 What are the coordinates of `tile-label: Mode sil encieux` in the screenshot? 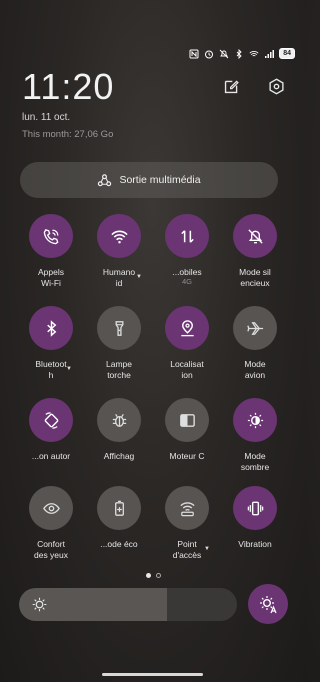 It's located at (255, 277).